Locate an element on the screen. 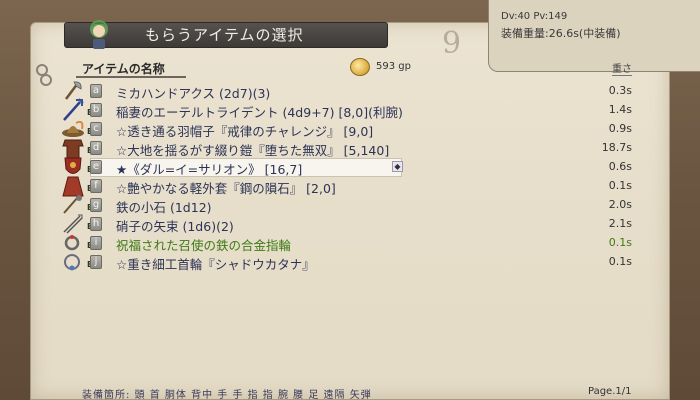 This screenshot has width=700, height=400. item-name: ☆艶やかなる軽外套『鋼の隕石』 [2,0] is located at coordinates (226, 188).